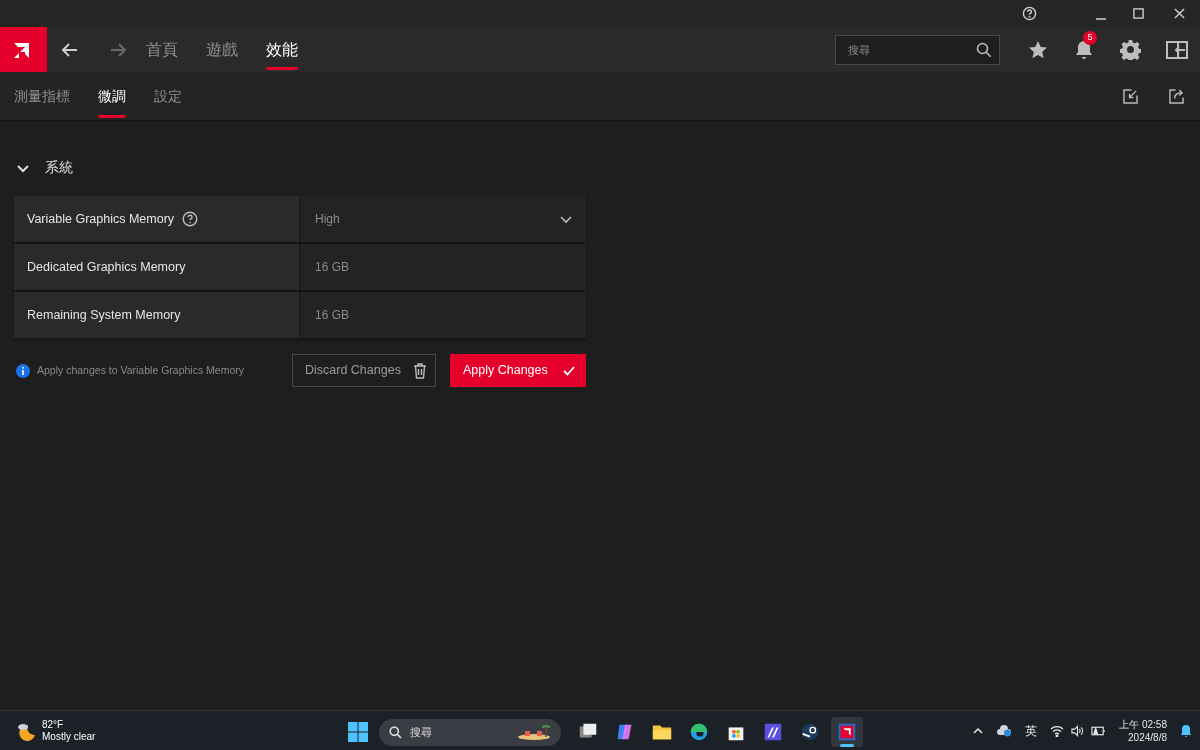 The image size is (1200, 750). What do you see at coordinates (1186, 730) in the screenshot?
I see `notification-bell-icon` at bounding box center [1186, 730].